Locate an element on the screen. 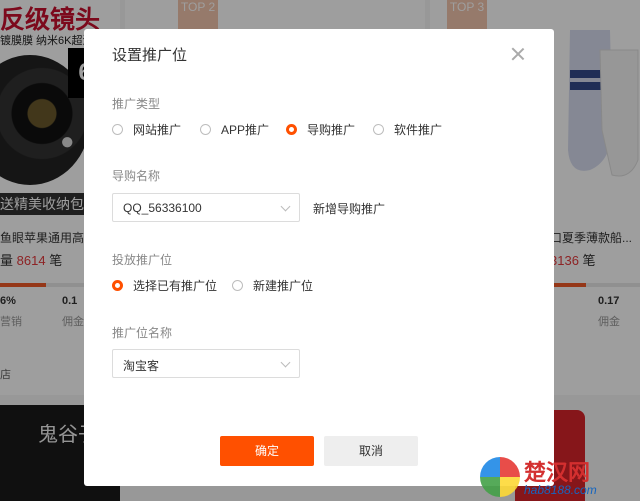  radio-guide-promo: 导购推广 is located at coordinates (320, 129).